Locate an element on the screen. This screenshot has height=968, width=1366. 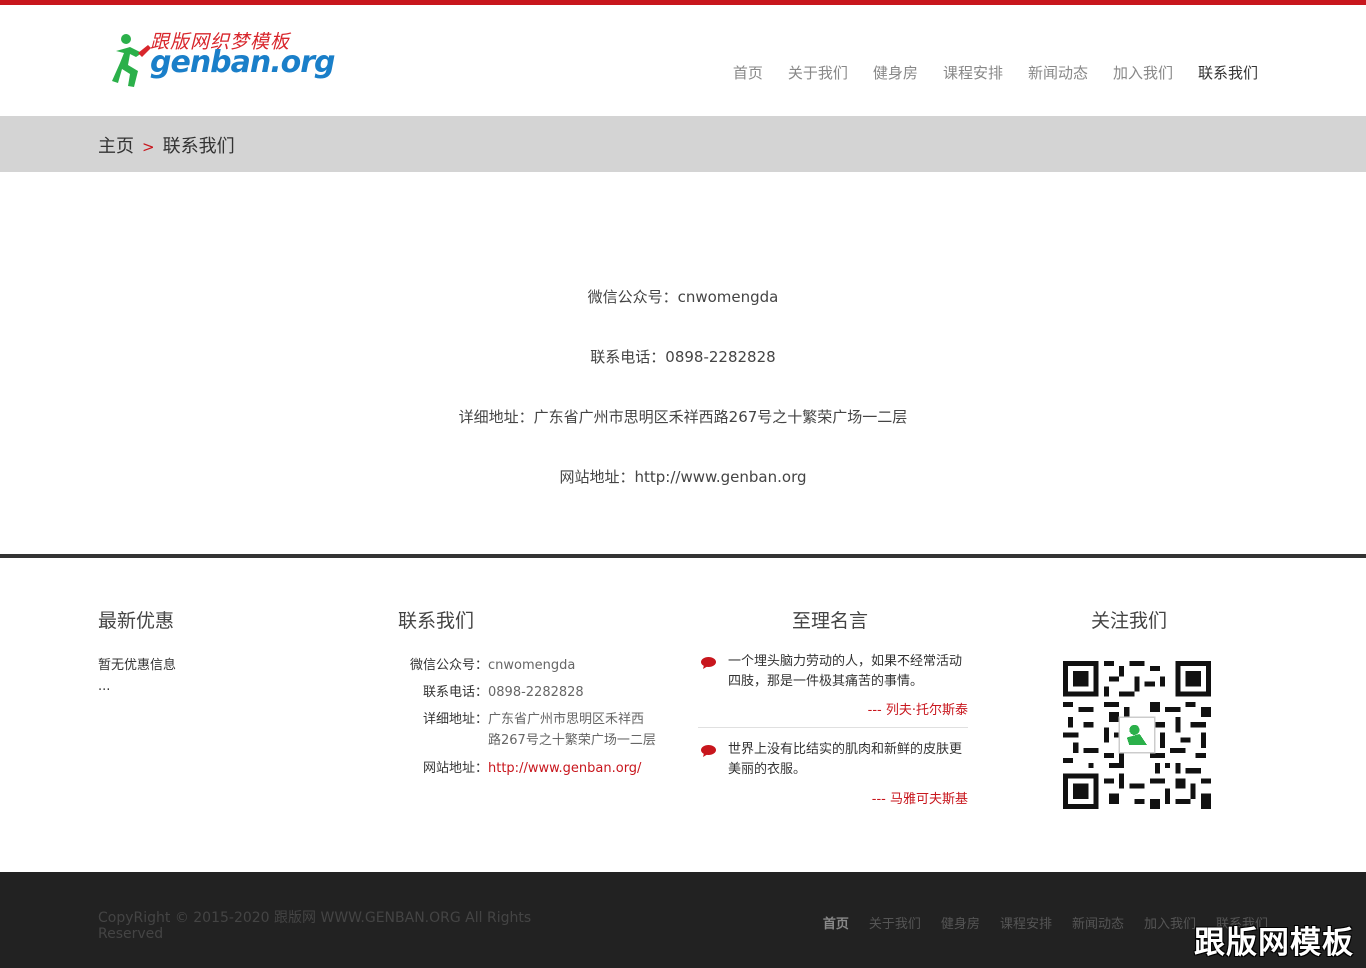
breadcrumb: 主页 > 联系我们 is located at coordinates (166, 145).